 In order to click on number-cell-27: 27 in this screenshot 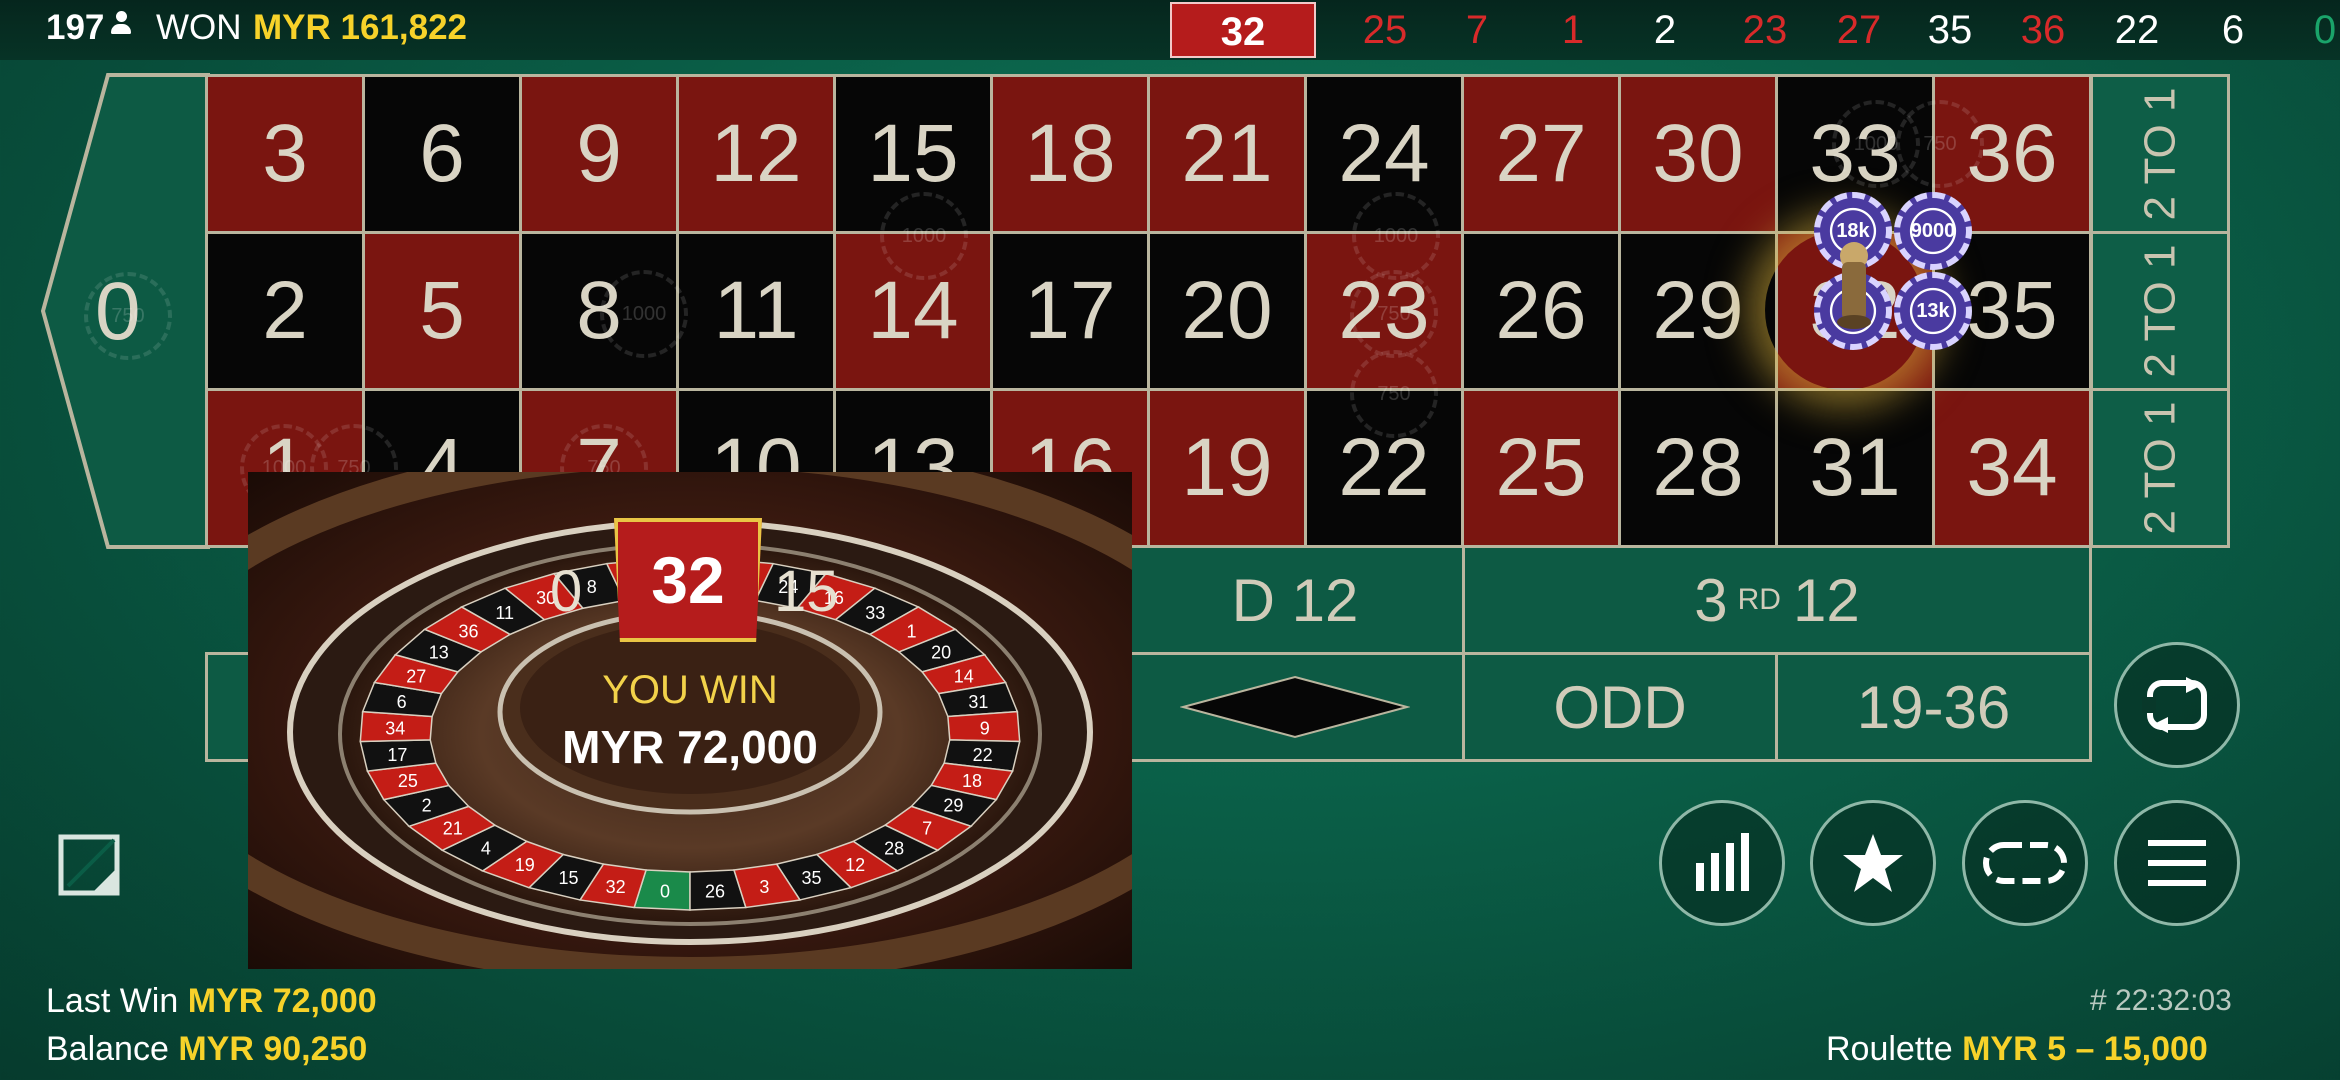, I will do `click(1541, 154)`.